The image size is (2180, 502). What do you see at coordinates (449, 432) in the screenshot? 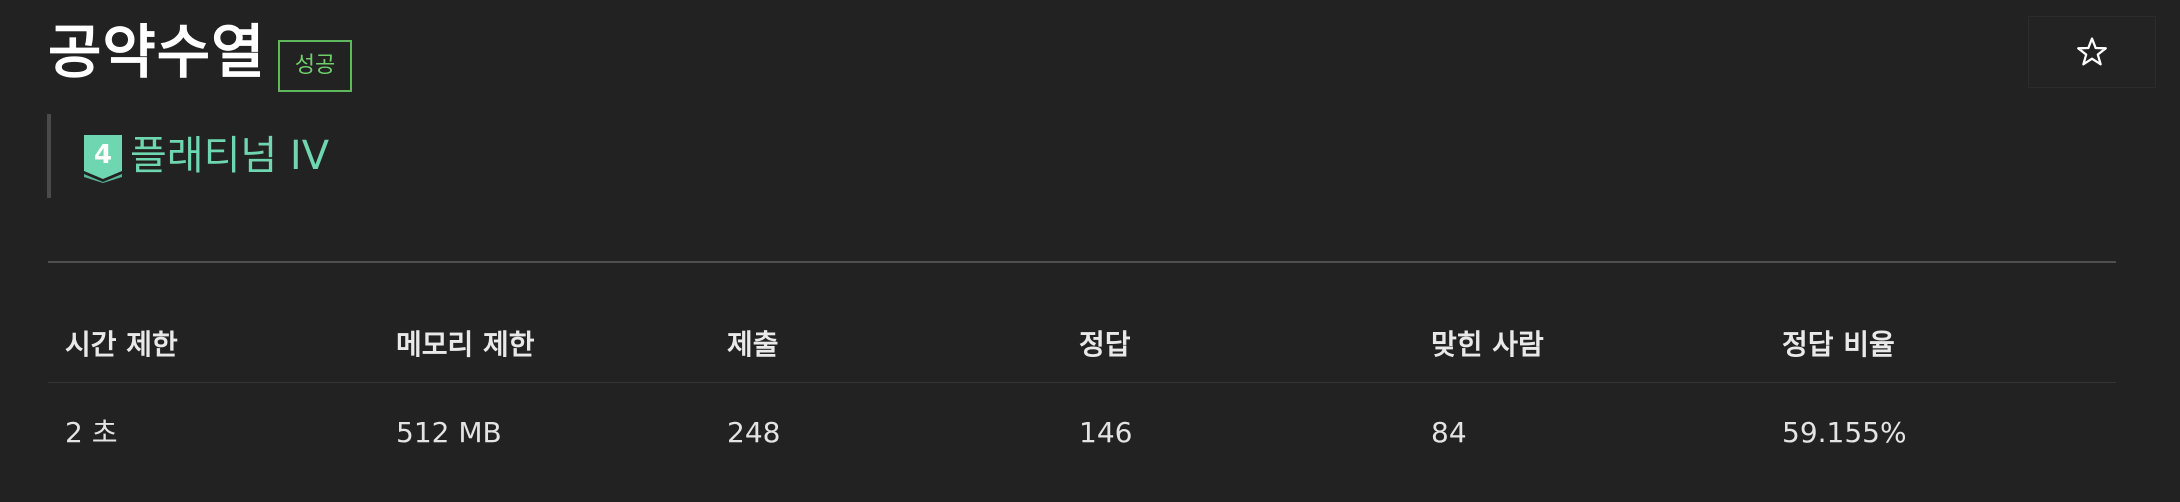
I see `memory-limit-value: 512 MB` at bounding box center [449, 432].